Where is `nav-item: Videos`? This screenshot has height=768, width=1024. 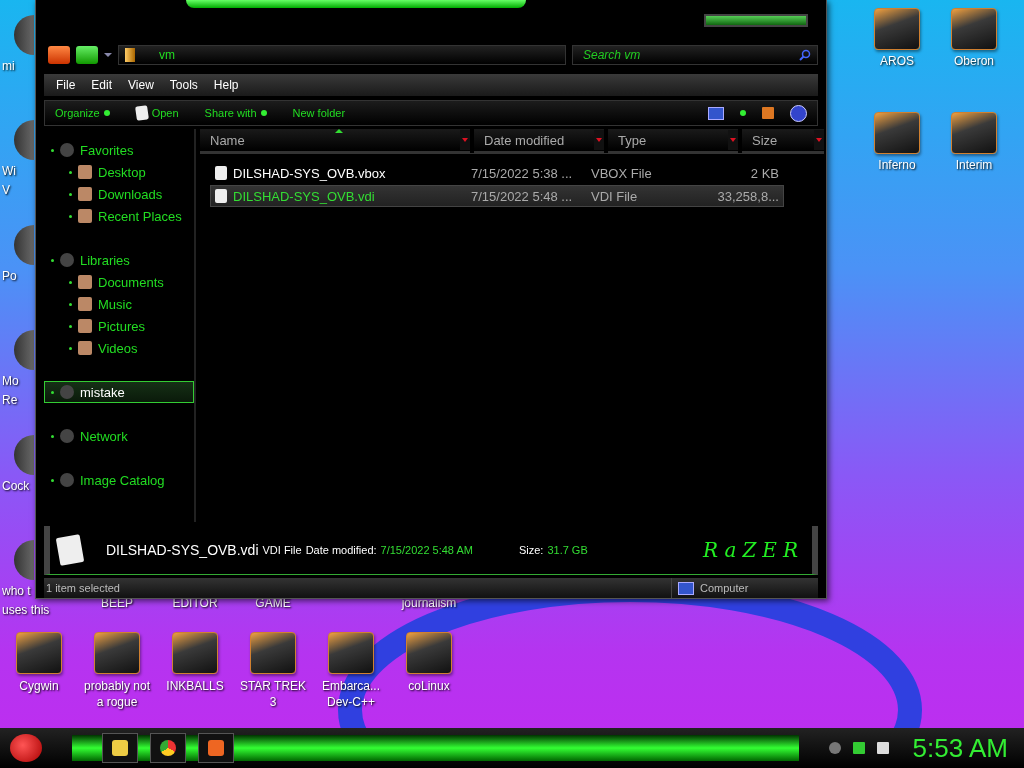
nav-item: Videos is located at coordinates (119, 348).